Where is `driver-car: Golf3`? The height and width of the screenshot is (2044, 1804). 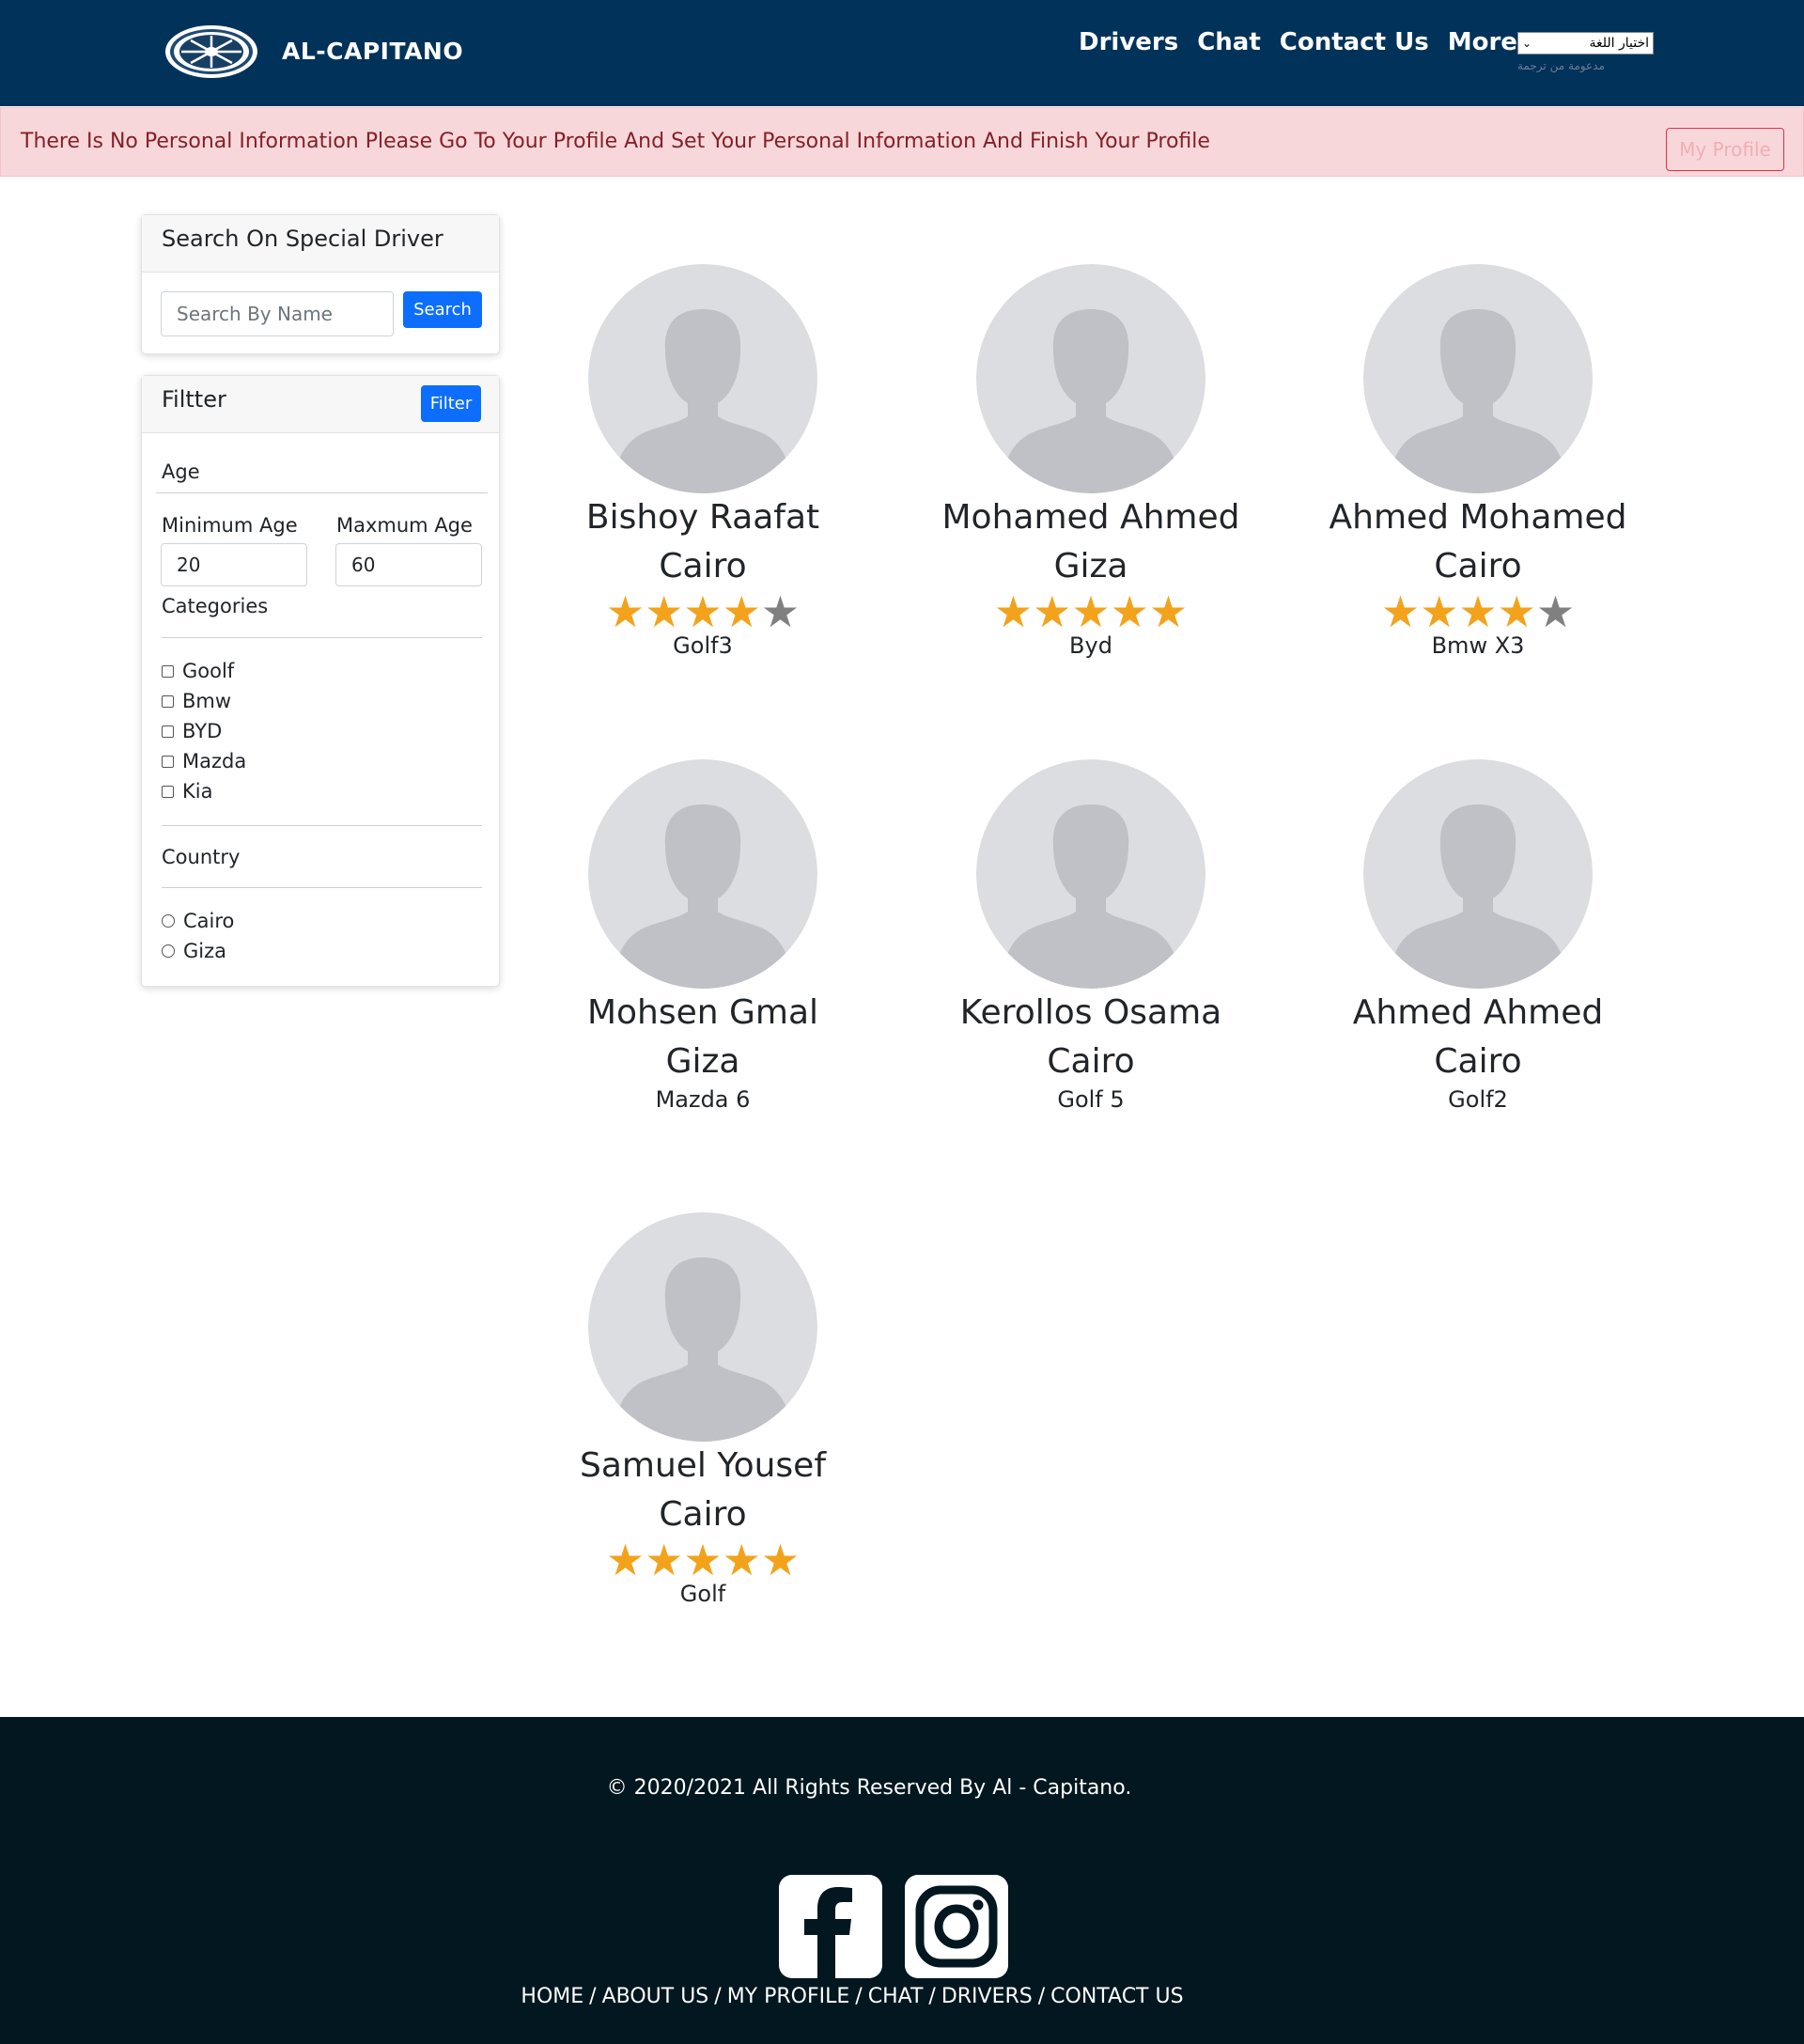 driver-car: Golf3 is located at coordinates (703, 645).